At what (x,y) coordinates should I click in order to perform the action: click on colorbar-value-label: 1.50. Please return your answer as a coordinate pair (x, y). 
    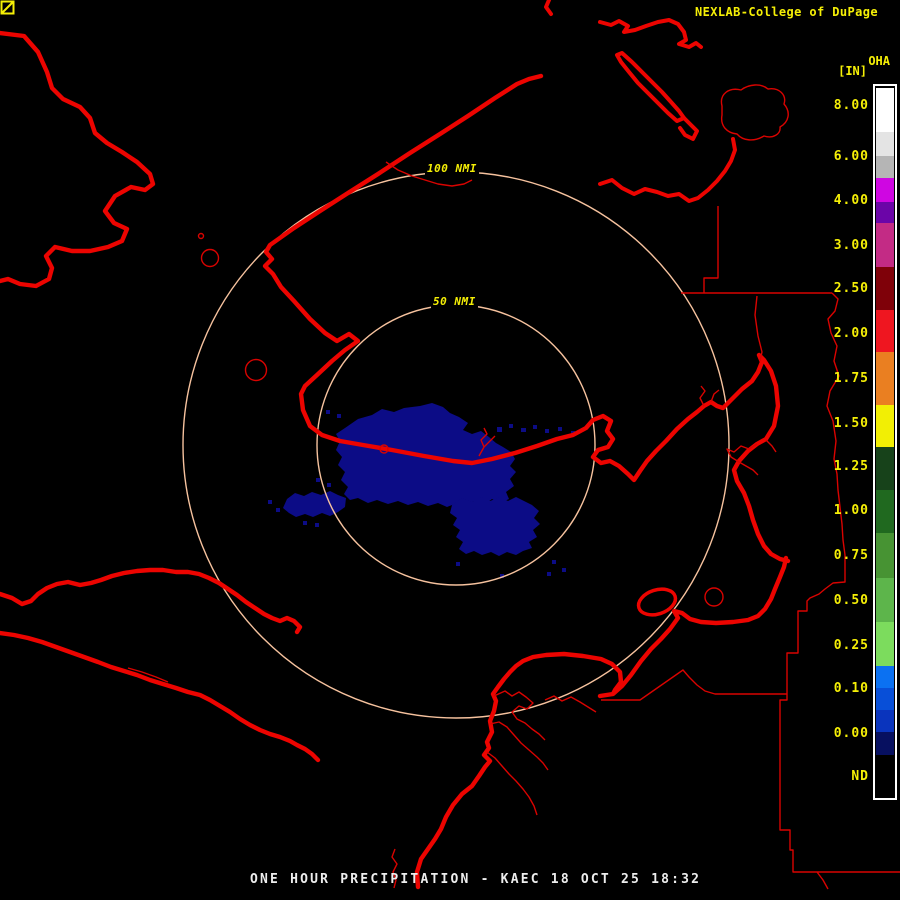
    Looking at the image, I should click on (851, 423).